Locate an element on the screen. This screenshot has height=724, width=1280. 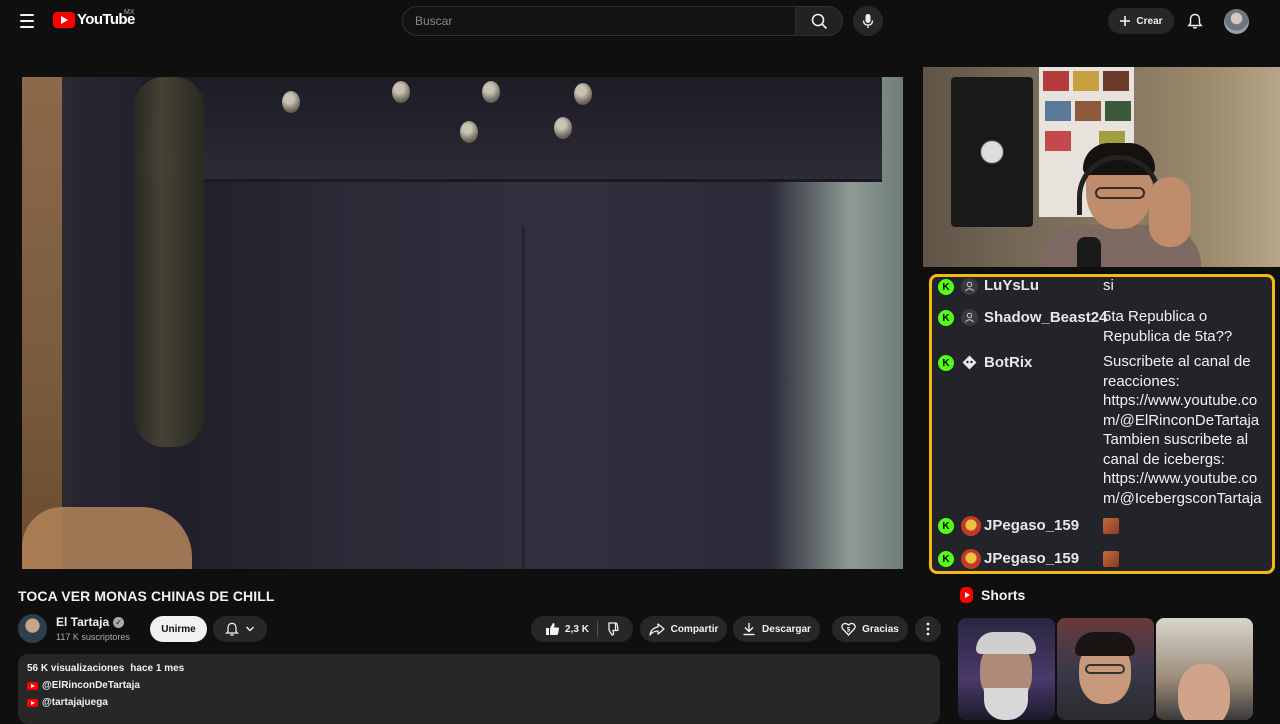
thumbs-up-icon is located at coordinates (553, 629).